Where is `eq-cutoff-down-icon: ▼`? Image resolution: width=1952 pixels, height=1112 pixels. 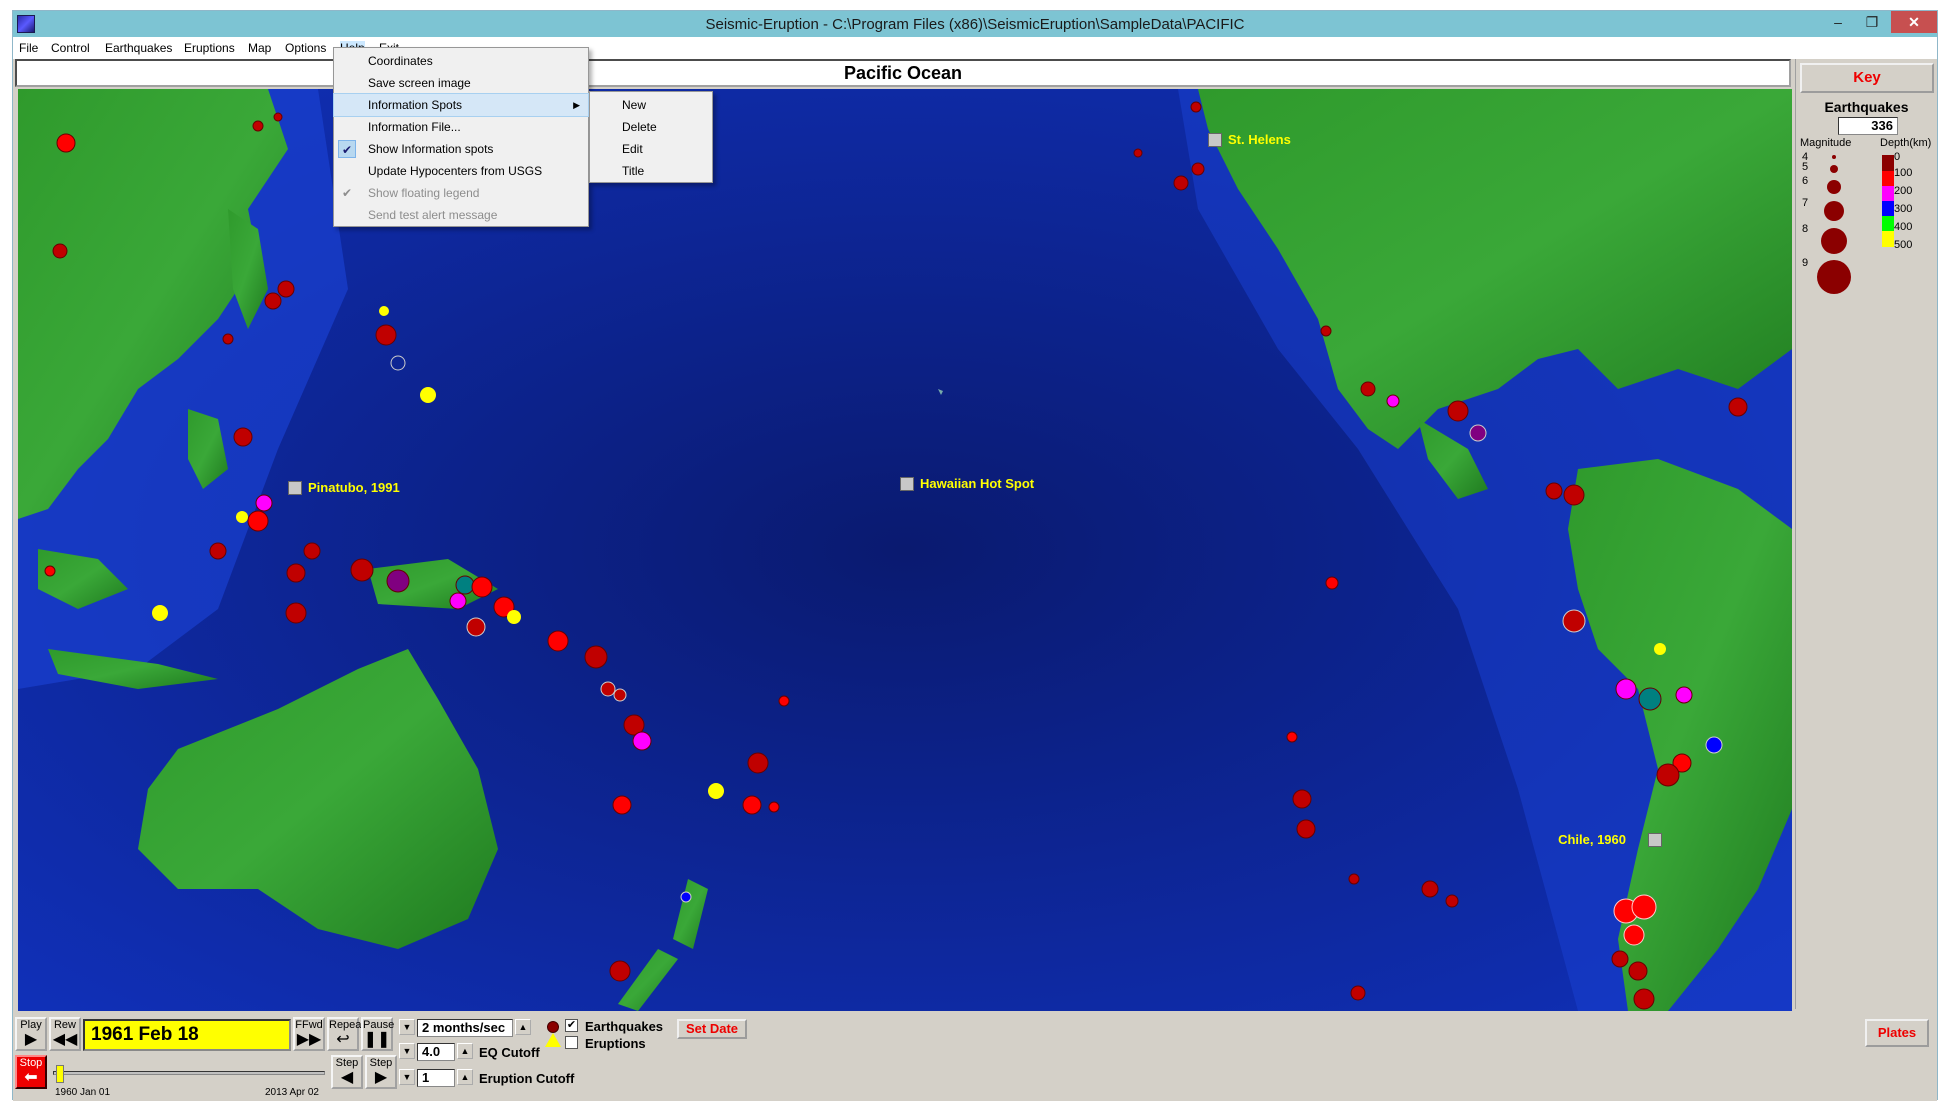
eq-cutoff-down-icon: ▼ is located at coordinates (407, 1051).